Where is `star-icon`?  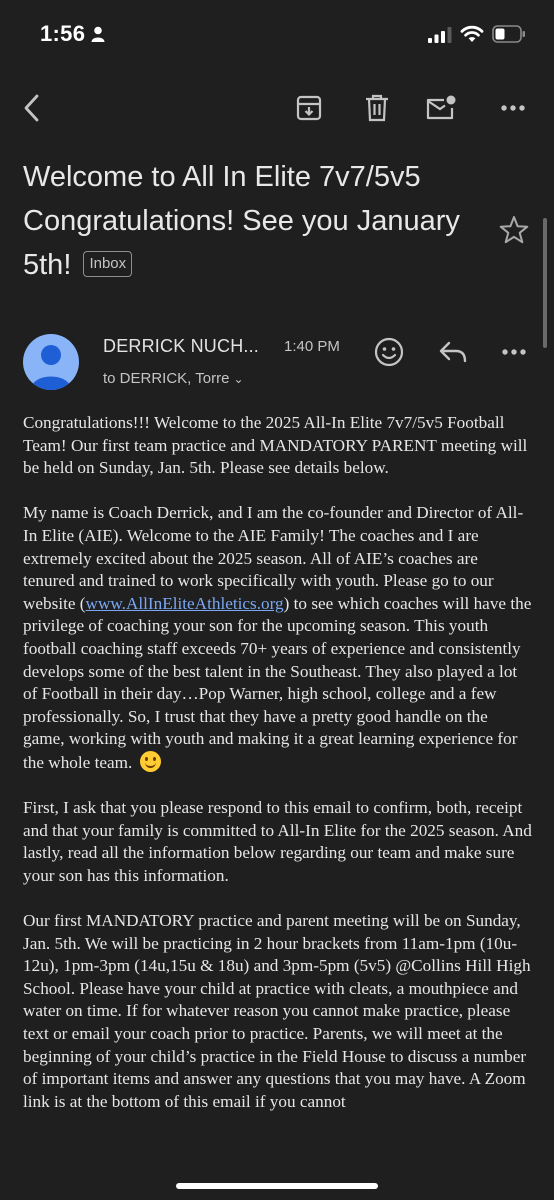 star-icon is located at coordinates (514, 230).